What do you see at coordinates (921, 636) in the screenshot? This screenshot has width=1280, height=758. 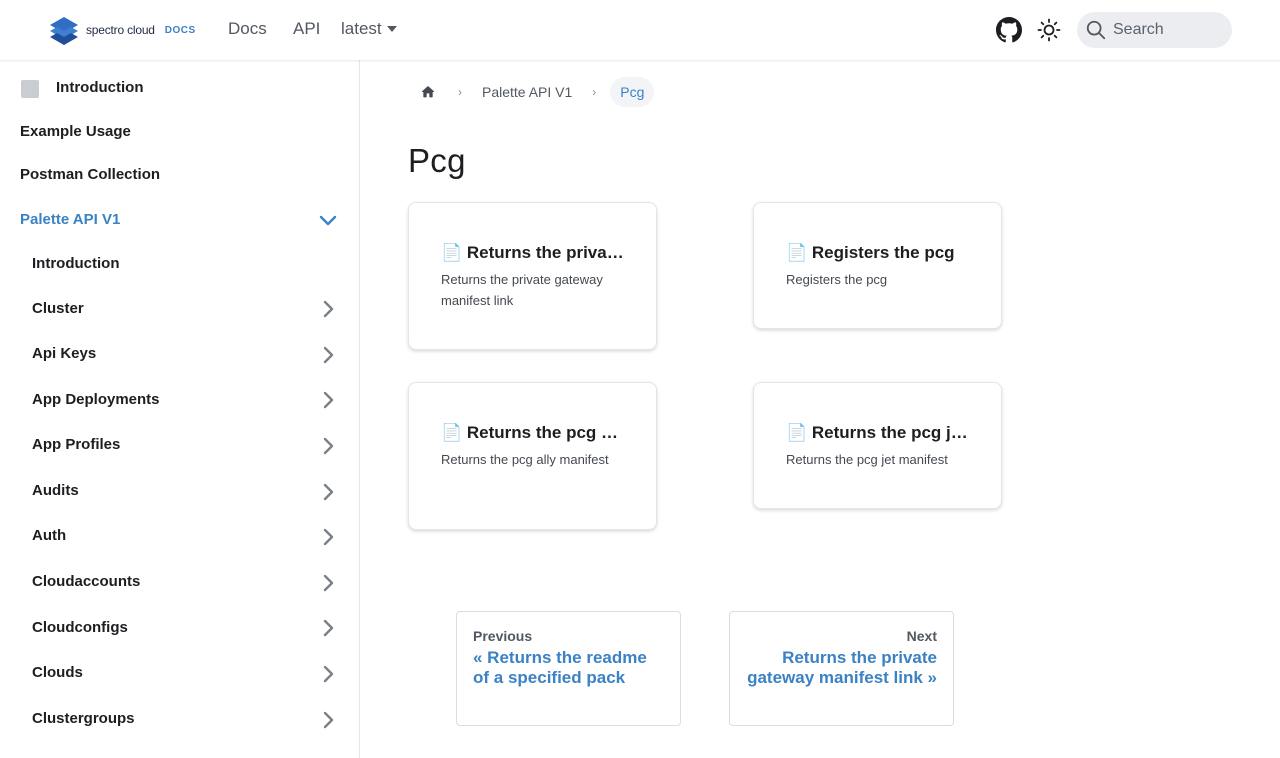 I see `pagination-next-label: Next` at bounding box center [921, 636].